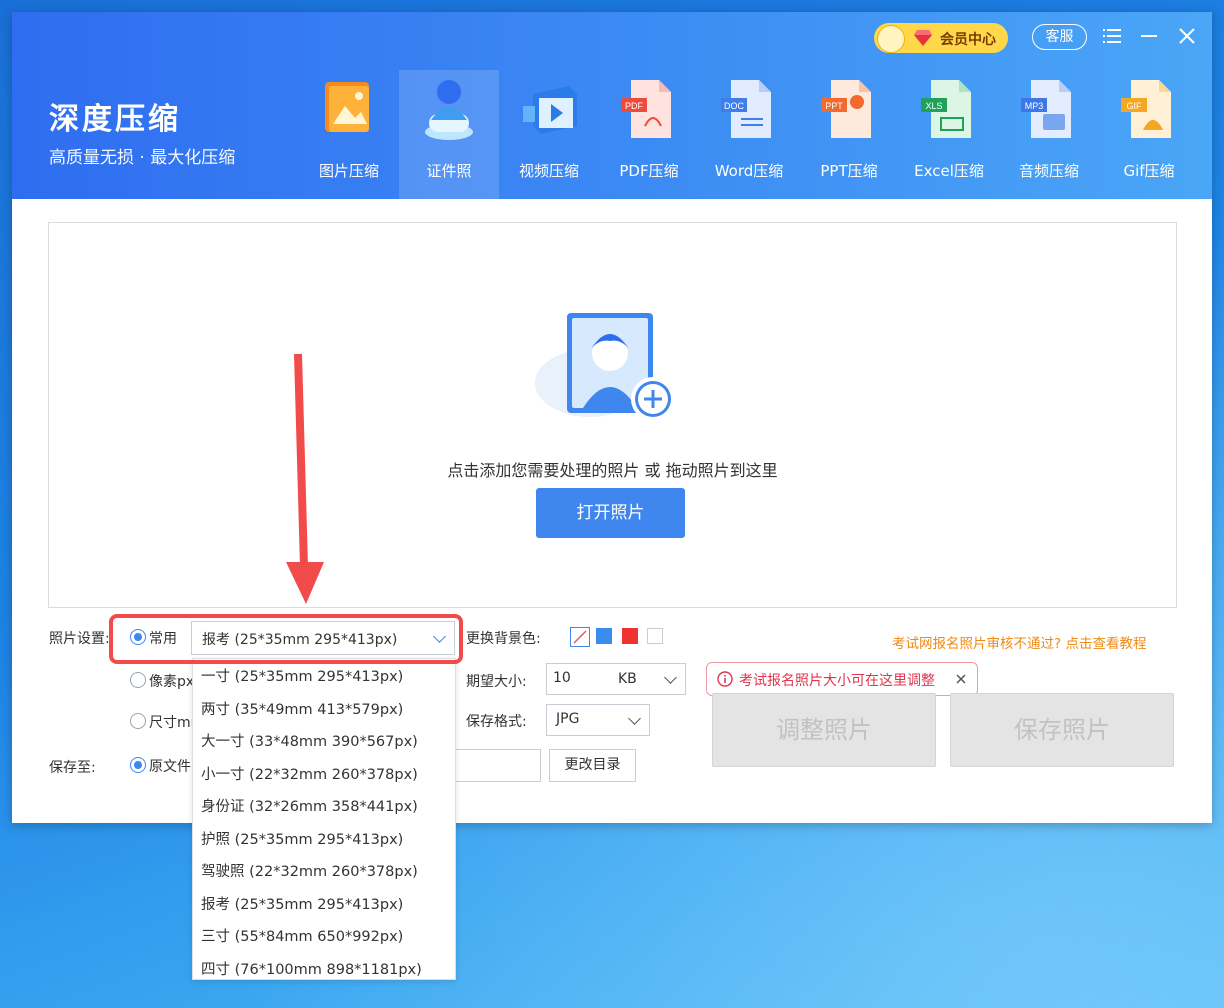  I want to click on annotation-arrow-shaft, so click(301, 460).